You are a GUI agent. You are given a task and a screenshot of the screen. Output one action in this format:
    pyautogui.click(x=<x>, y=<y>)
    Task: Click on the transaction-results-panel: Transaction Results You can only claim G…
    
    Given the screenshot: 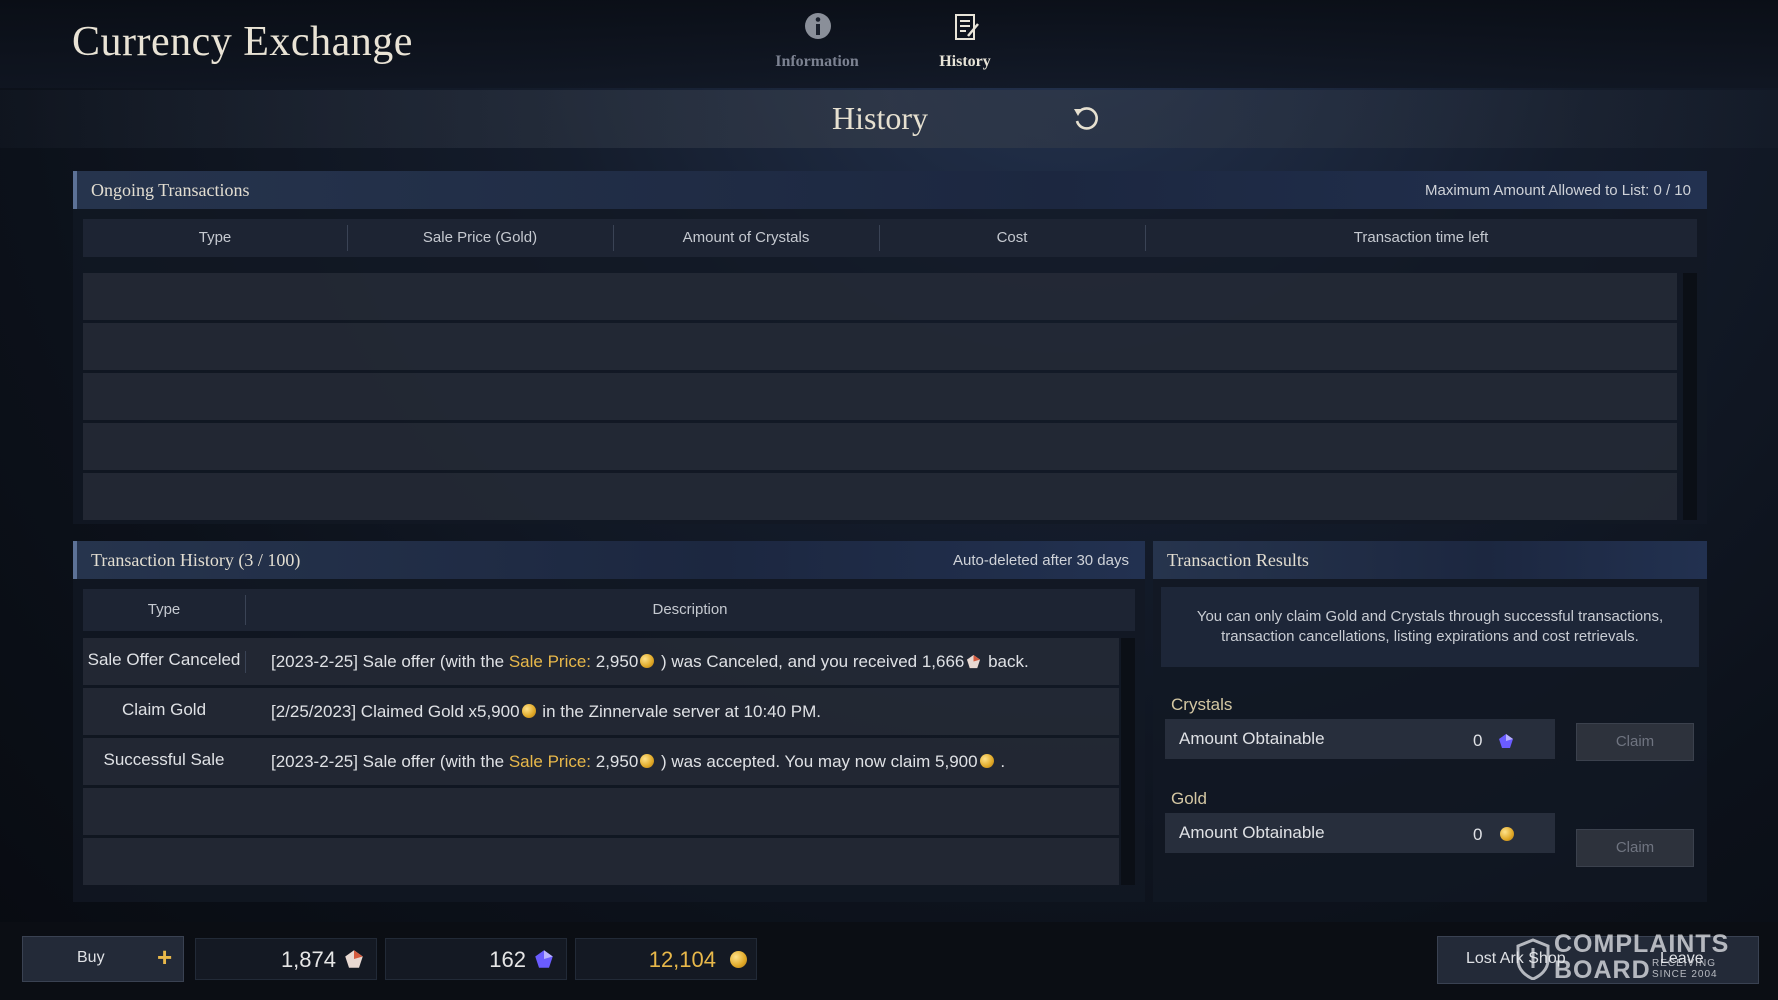 What is the action you would take?
    pyautogui.click(x=1430, y=721)
    